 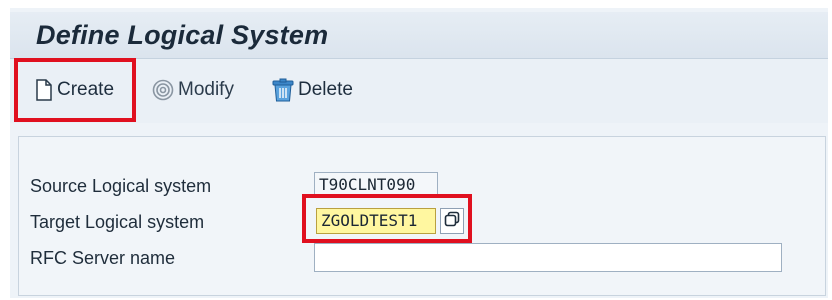 What do you see at coordinates (387, 218) in the screenshot?
I see `target-field-highlight-box` at bounding box center [387, 218].